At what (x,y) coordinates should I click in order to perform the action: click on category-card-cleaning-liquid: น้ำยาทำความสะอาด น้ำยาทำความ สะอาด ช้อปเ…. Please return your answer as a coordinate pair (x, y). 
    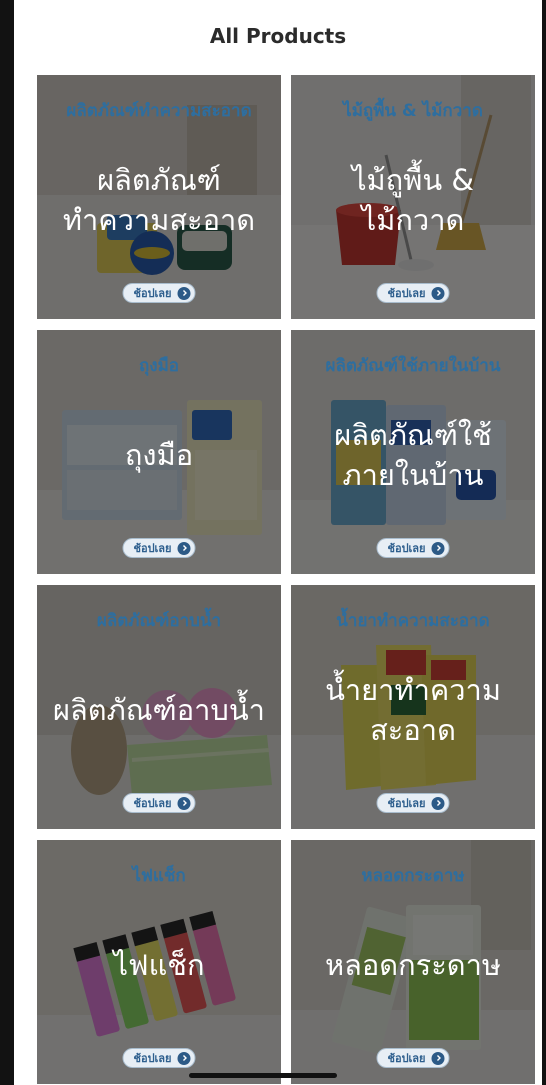
    Looking at the image, I should click on (413, 707).